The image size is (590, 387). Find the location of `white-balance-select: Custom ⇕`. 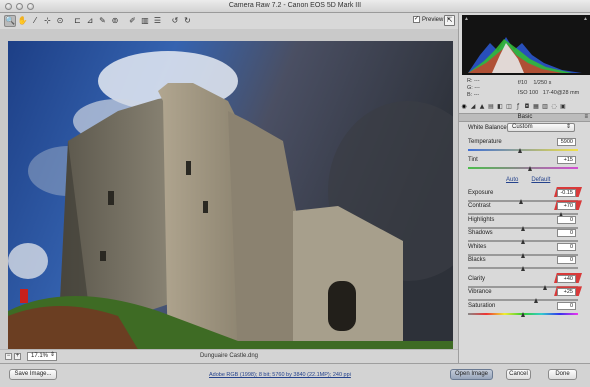

white-balance-select: Custom ⇕ is located at coordinates (541, 127).